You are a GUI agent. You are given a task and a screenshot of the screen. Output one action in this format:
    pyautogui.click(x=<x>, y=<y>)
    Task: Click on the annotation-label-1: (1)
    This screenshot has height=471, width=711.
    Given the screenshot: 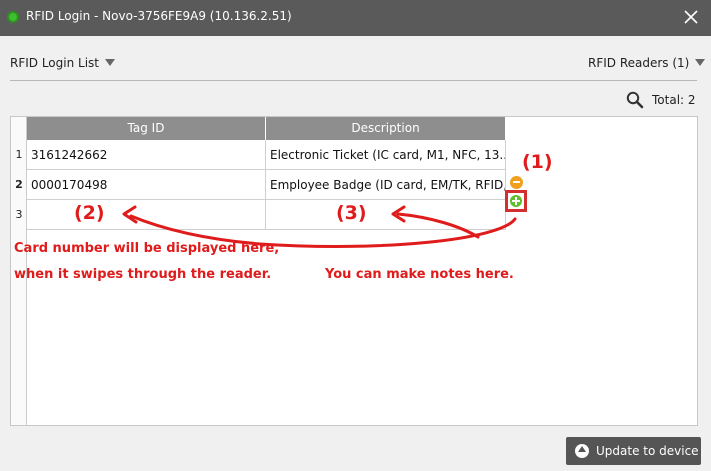 What is the action you would take?
    pyautogui.click(x=537, y=162)
    